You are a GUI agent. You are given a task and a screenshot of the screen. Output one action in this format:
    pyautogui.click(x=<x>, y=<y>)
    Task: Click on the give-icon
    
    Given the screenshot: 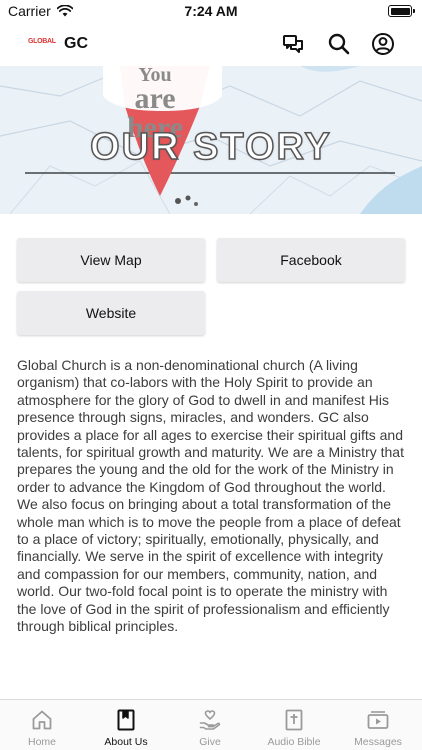 What is the action you would take?
    pyautogui.click(x=210, y=720)
    